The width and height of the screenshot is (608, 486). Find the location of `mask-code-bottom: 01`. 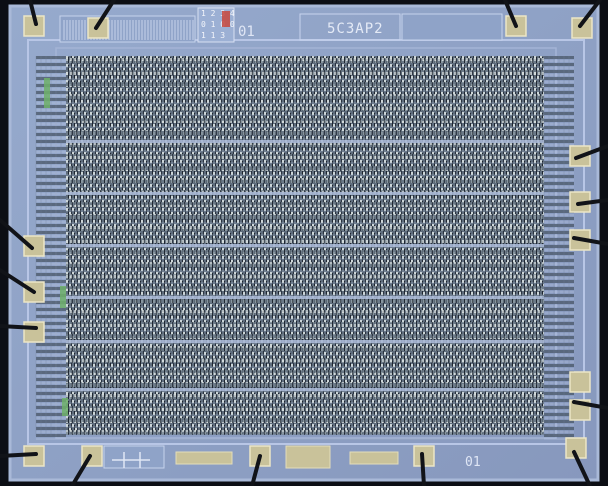

mask-code-bottom: 01 is located at coordinates (473, 462).